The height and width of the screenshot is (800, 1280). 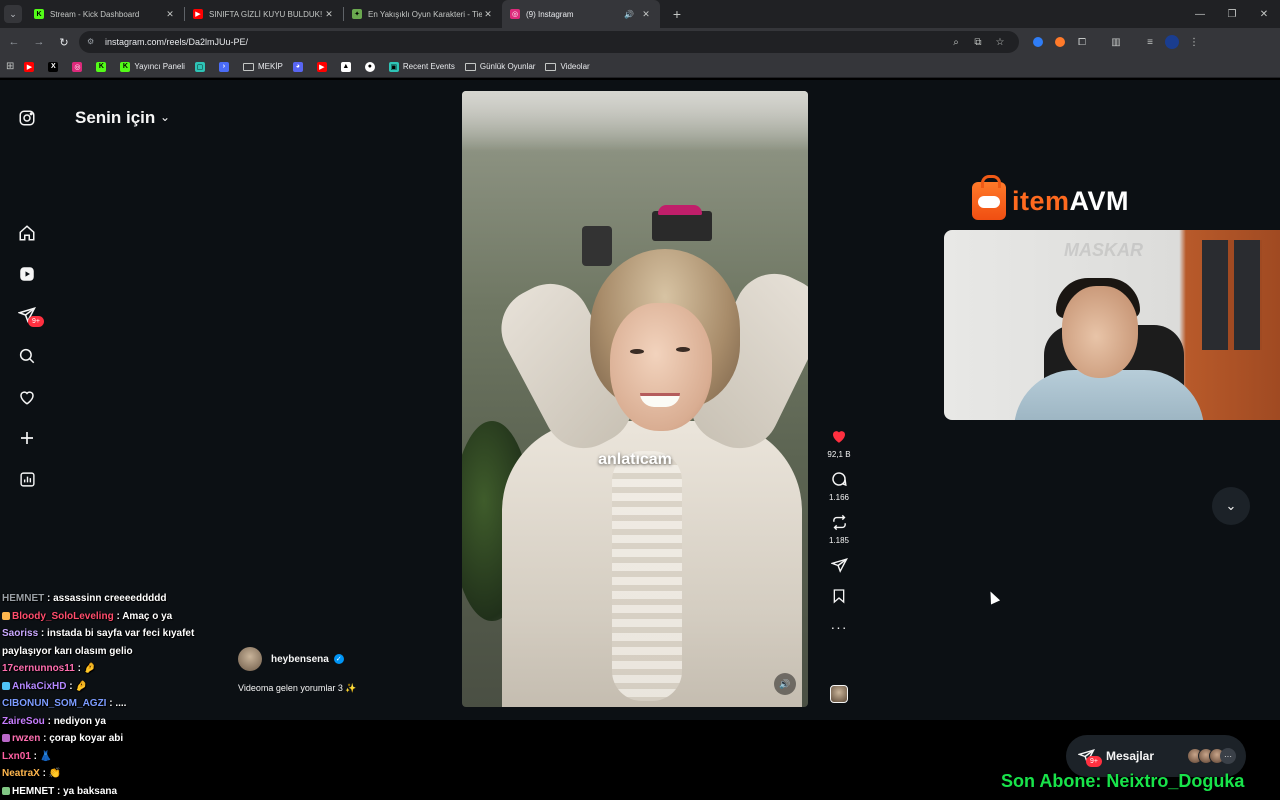 I want to click on browser-tab-tier-list: ✦ En Yakışıklı Oyun Karakteri - Tie ✕, so click(x=423, y=14).